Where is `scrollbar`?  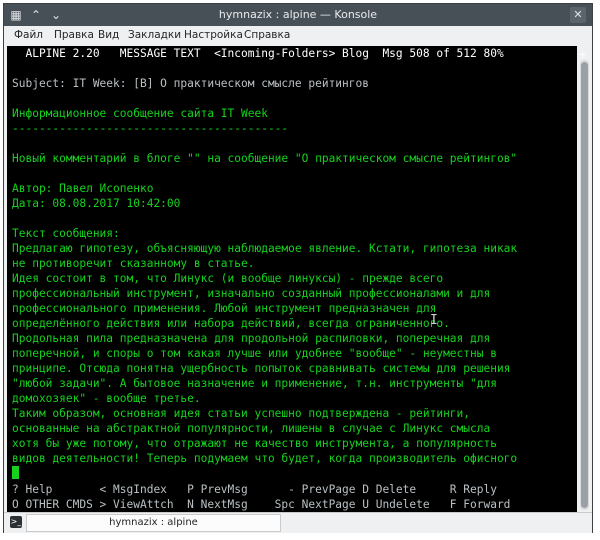 scrollbar is located at coordinates (584, 285).